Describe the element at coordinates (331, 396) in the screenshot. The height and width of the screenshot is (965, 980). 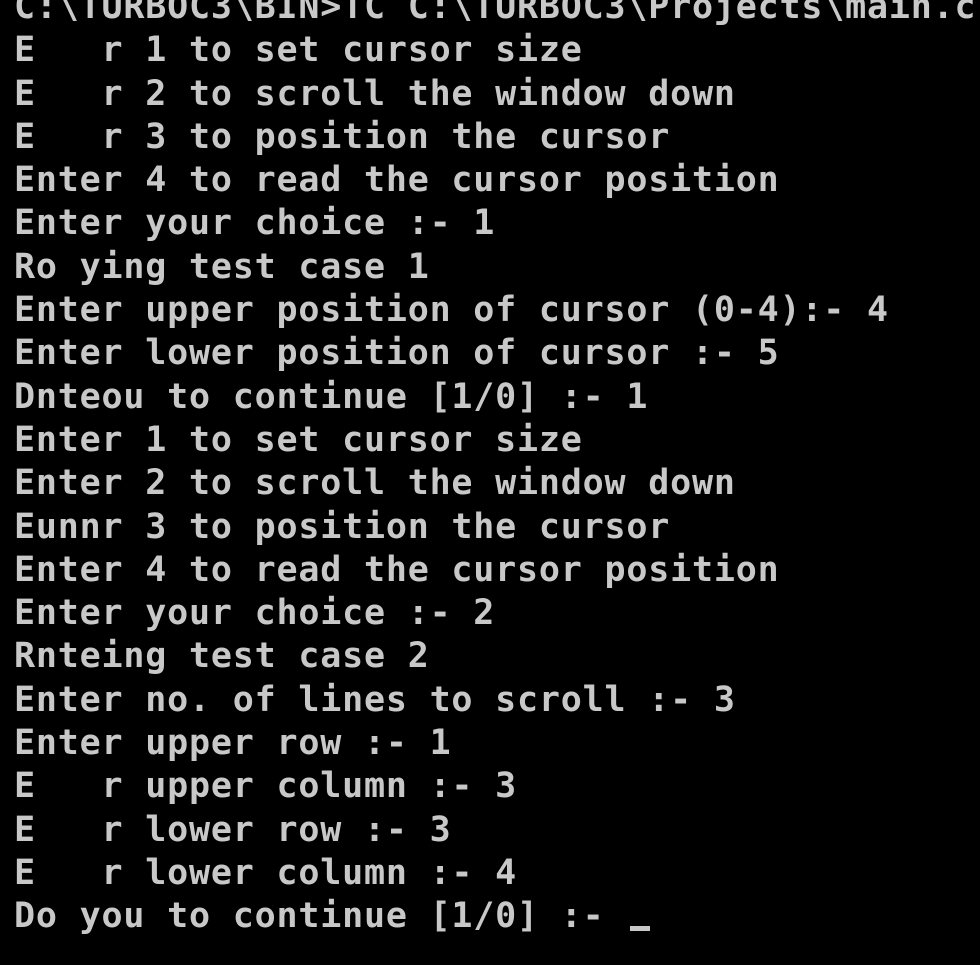
I see `console-line: Dnteou to continue [1/0] :- 1` at that location.